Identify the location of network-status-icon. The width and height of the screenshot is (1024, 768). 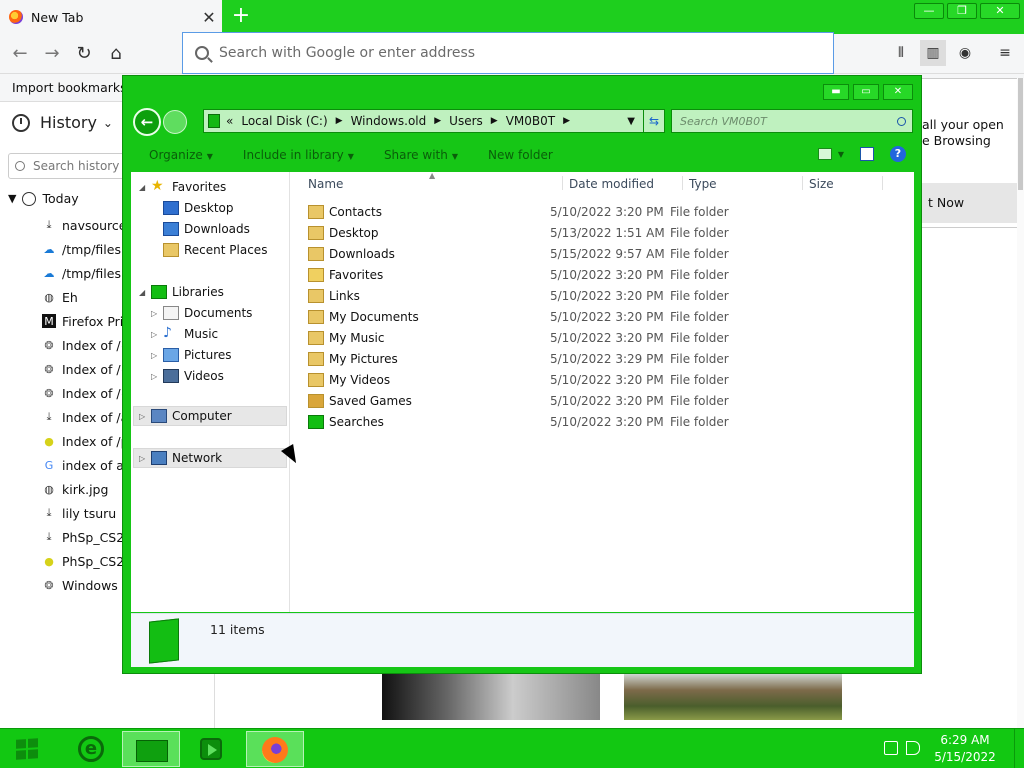
(891, 748).